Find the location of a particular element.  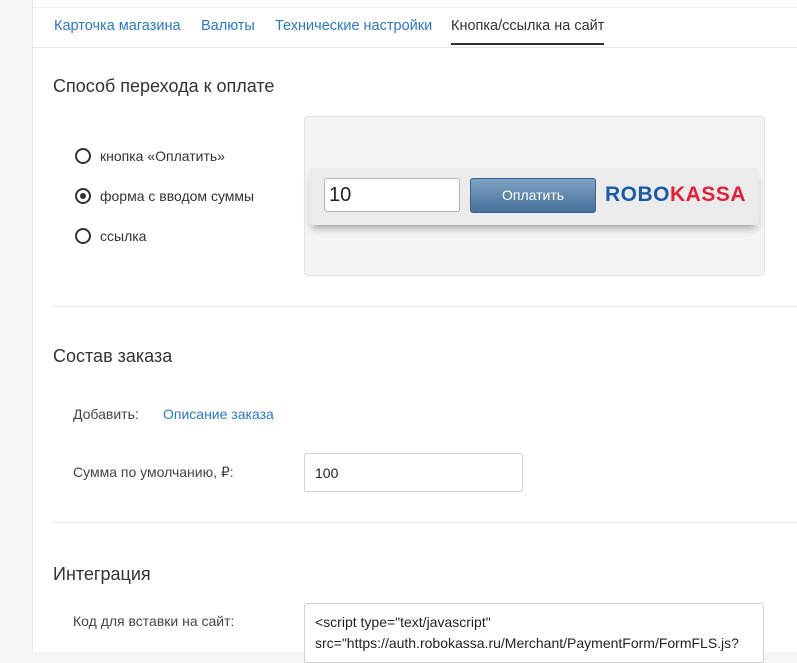

integration-title: Интеграция is located at coordinates (102, 574).